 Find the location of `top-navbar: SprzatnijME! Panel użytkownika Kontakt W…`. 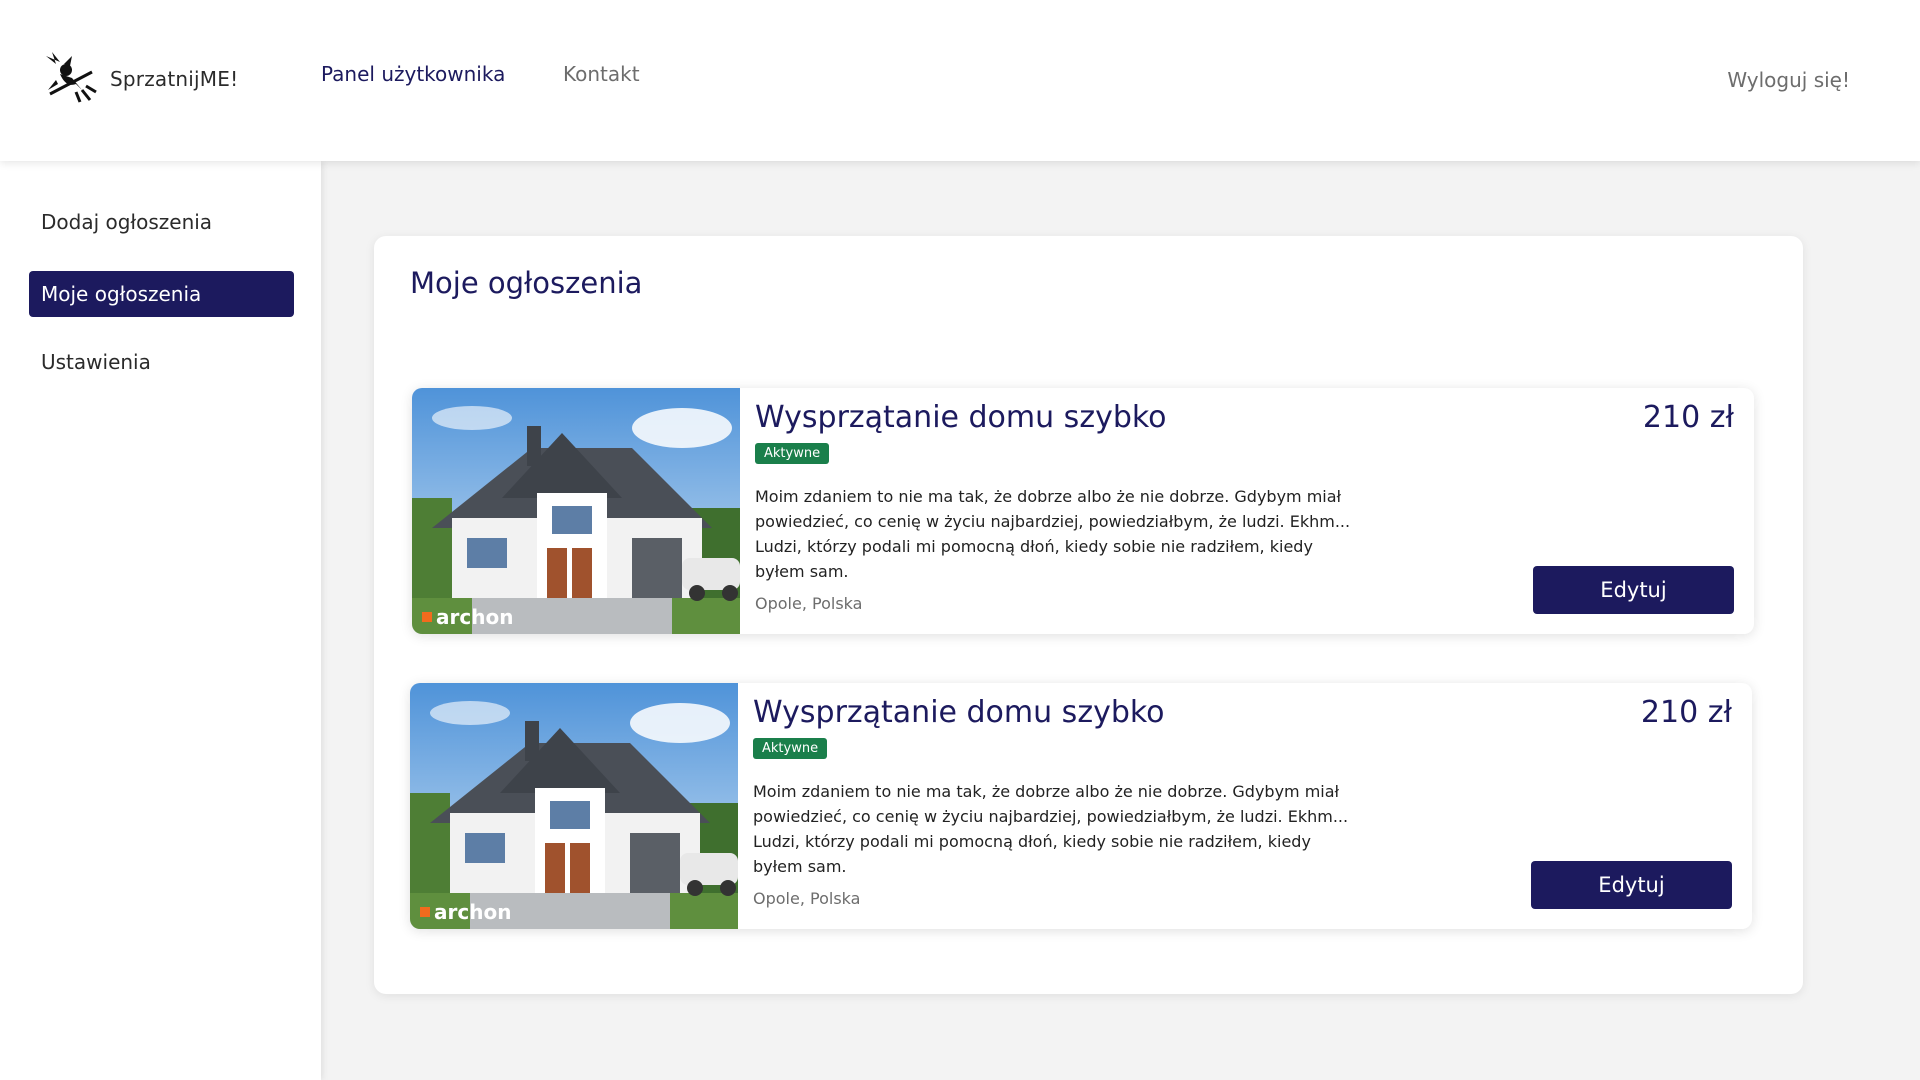

top-navbar: SprzatnijME! Panel użytkownika Kontakt W… is located at coordinates (960, 80).